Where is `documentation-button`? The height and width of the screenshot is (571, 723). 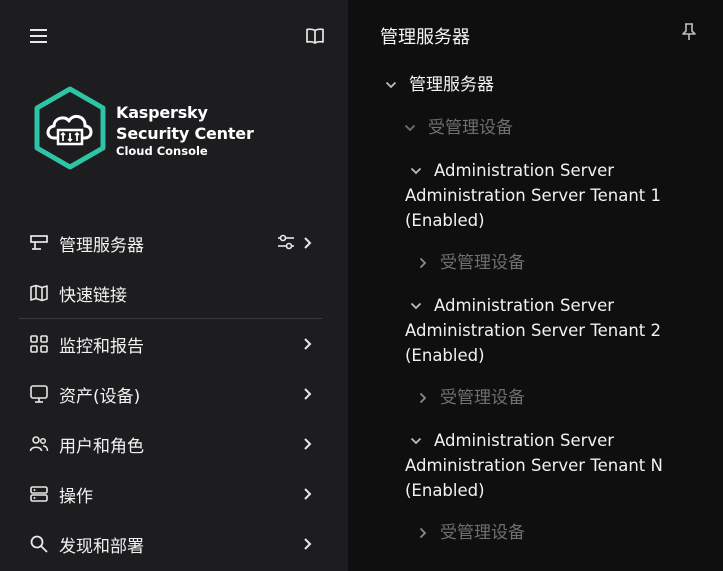
documentation-button is located at coordinates (315, 36).